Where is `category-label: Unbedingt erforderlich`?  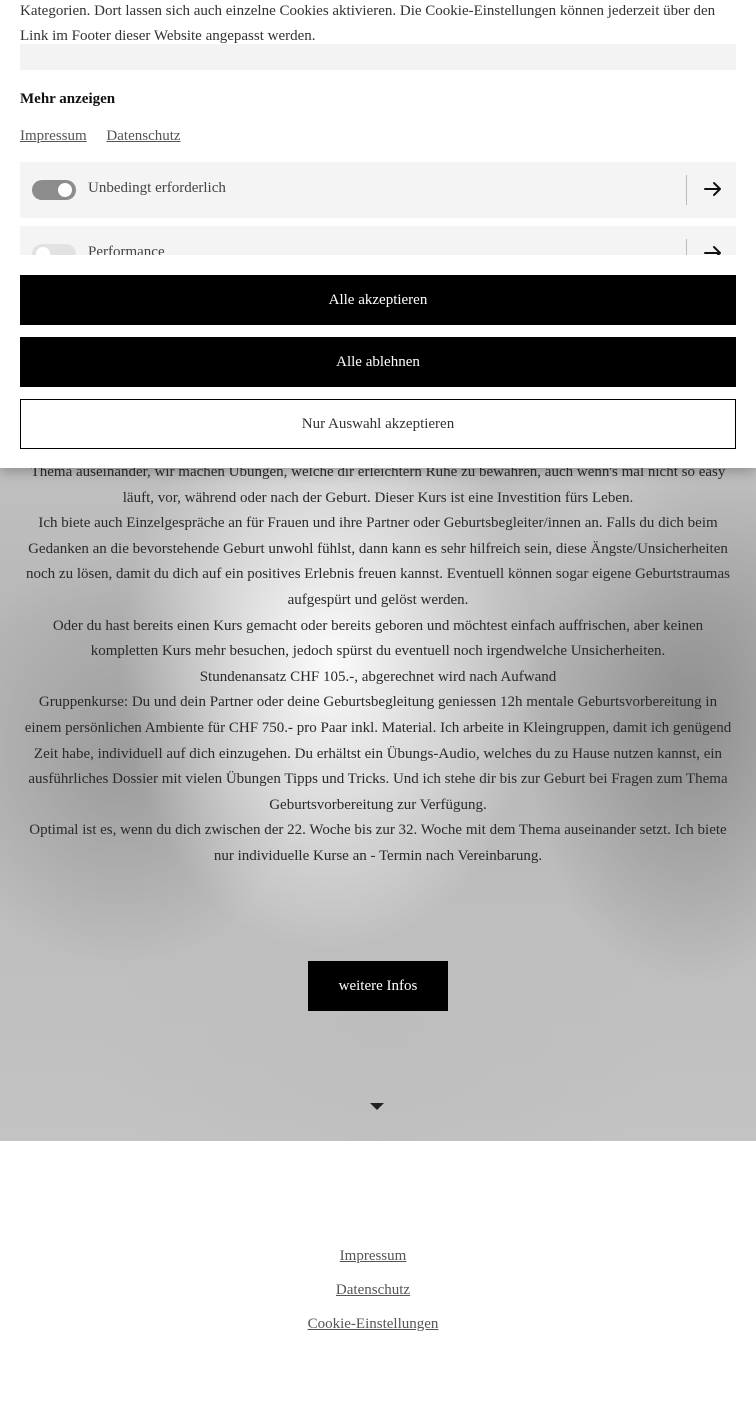
category-label: Unbedingt erforderlich is located at coordinates (157, 188).